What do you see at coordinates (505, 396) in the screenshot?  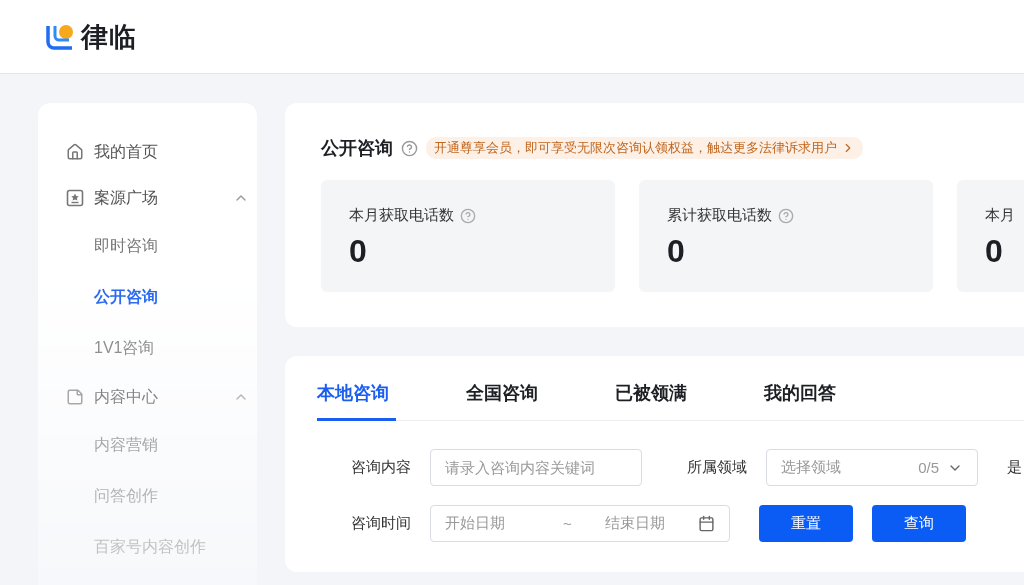 I see `tab: 全国咨询` at bounding box center [505, 396].